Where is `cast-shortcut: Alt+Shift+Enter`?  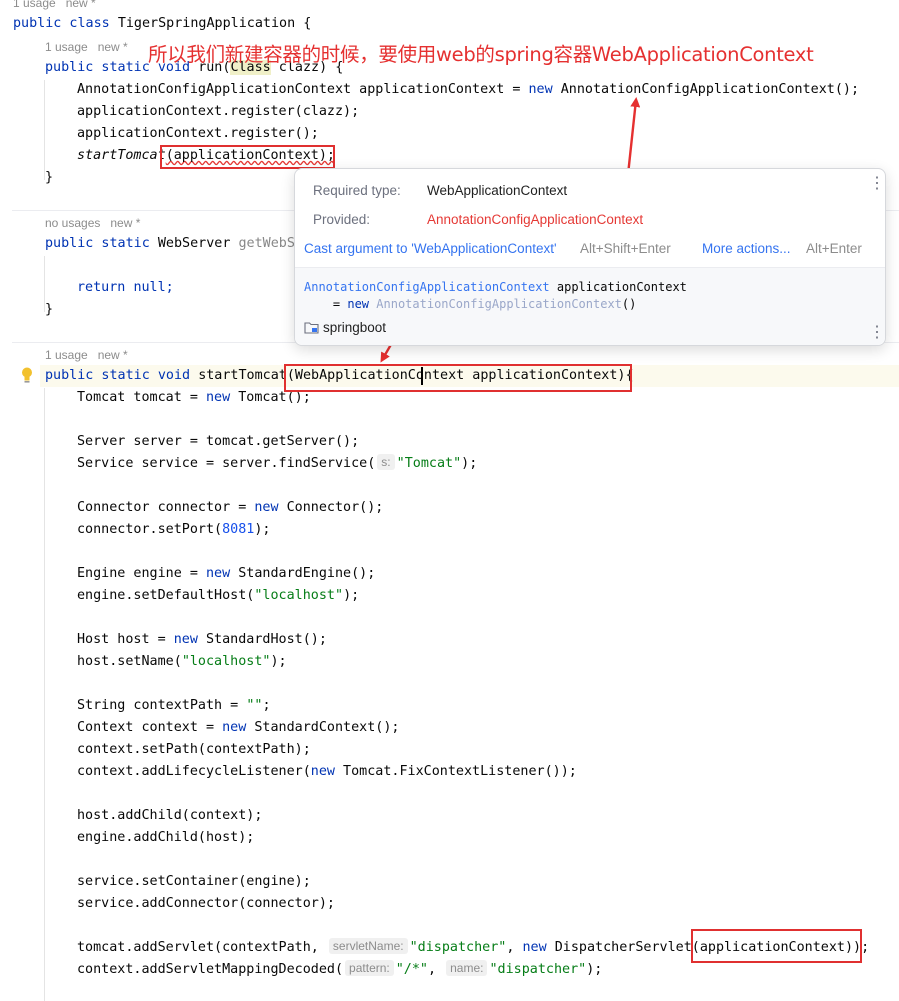
cast-shortcut: Alt+Shift+Enter is located at coordinates (625, 248).